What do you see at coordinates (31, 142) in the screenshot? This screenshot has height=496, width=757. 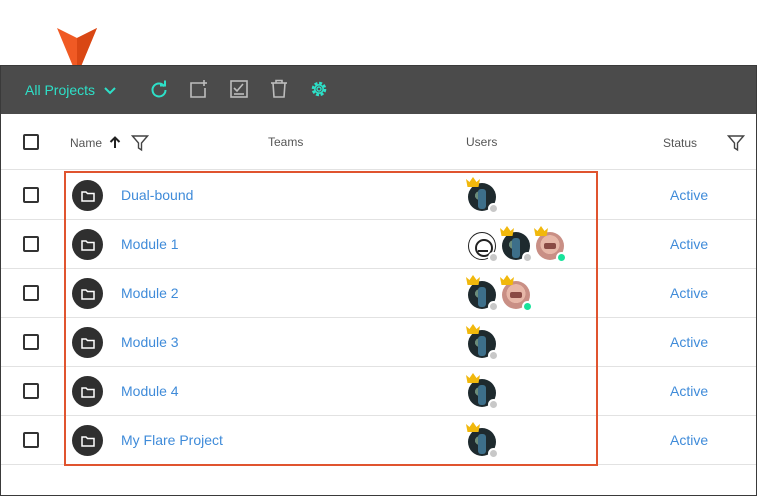 I see `select-all-checkbox` at bounding box center [31, 142].